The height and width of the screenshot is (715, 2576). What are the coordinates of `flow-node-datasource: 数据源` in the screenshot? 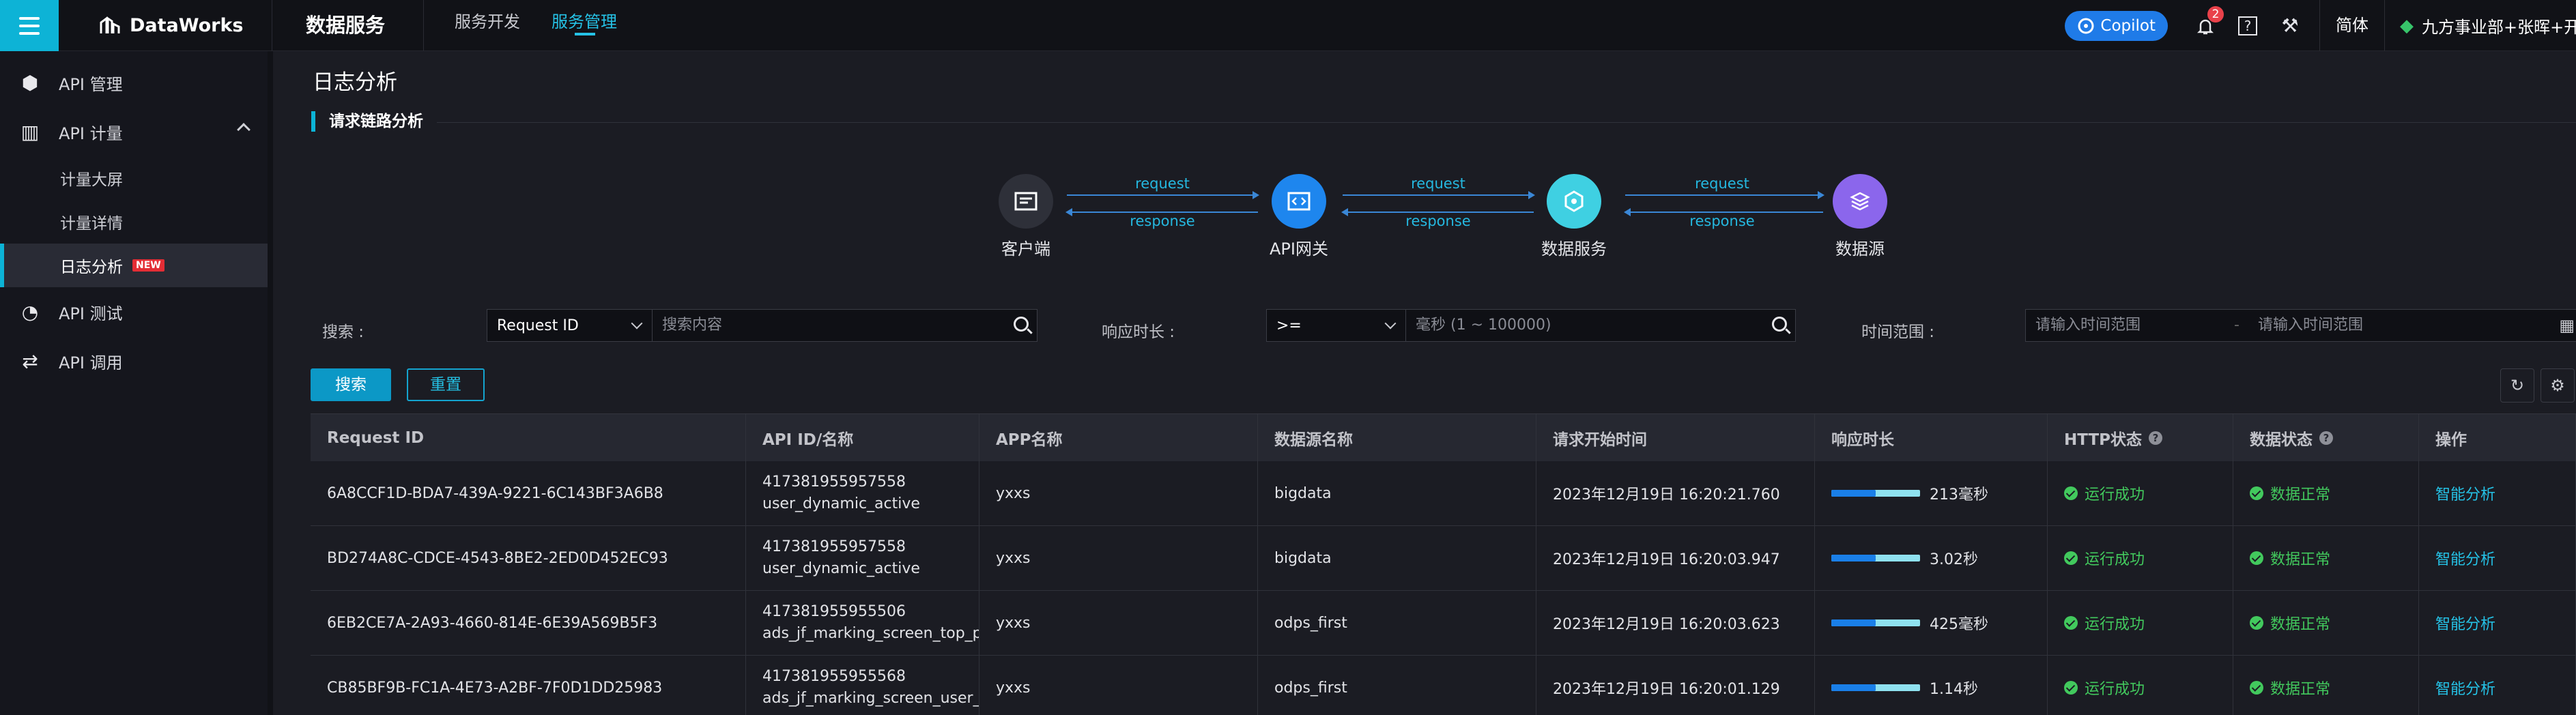 It's located at (1860, 217).